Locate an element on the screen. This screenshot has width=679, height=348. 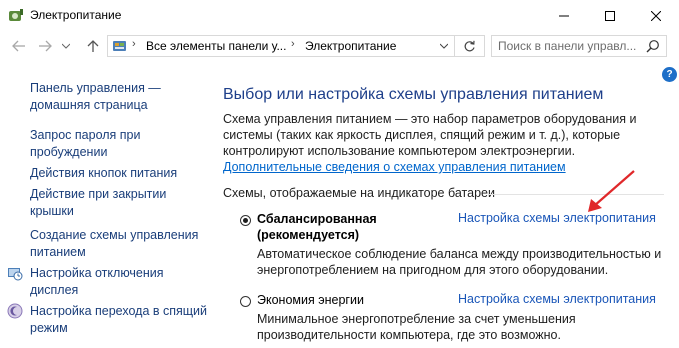
plan-power-saver-radio is located at coordinates (245, 301).